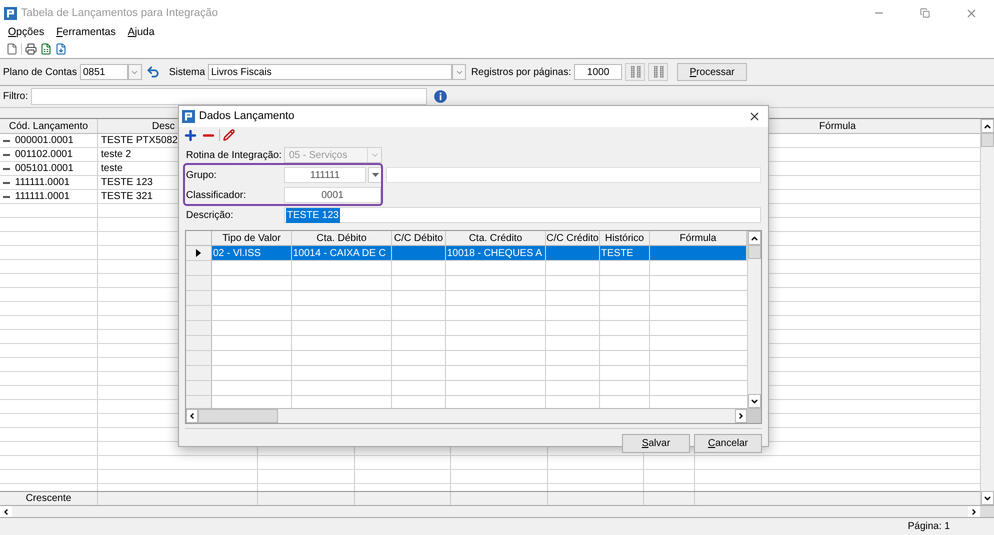 The image size is (994, 535). Describe the element at coordinates (44, 141) in the screenshot. I see `code-text: 000001.0001` at that location.